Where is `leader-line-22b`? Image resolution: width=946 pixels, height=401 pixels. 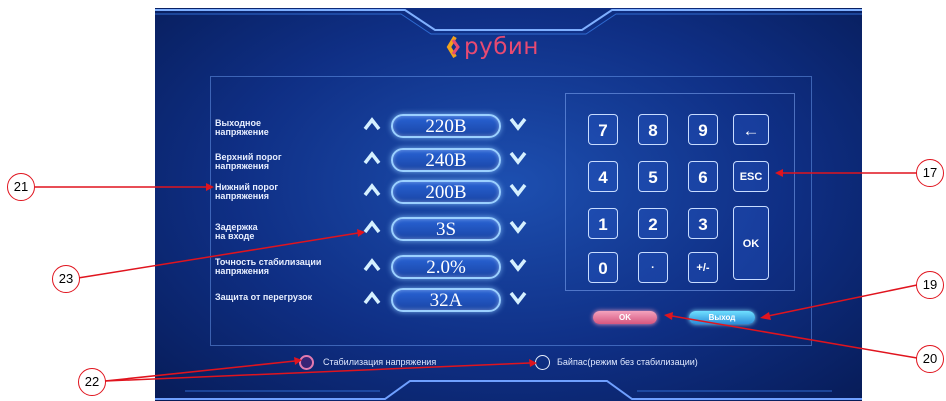
leader-line-22b is located at coordinates (317, 372).